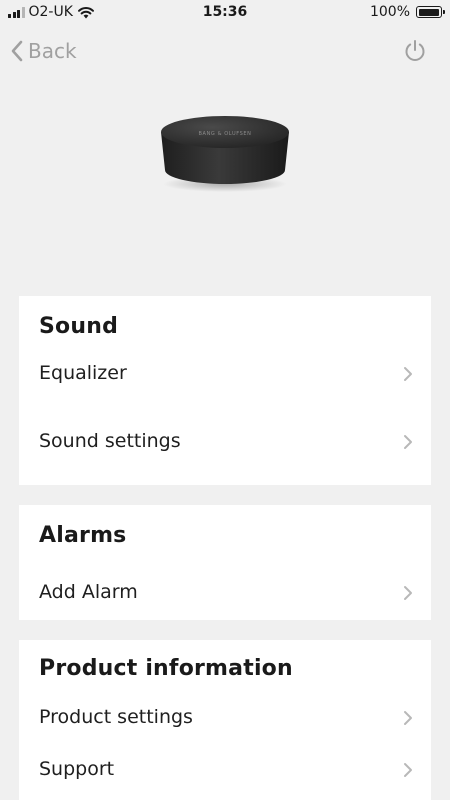  I want to click on support-label: Support, so click(77, 769).